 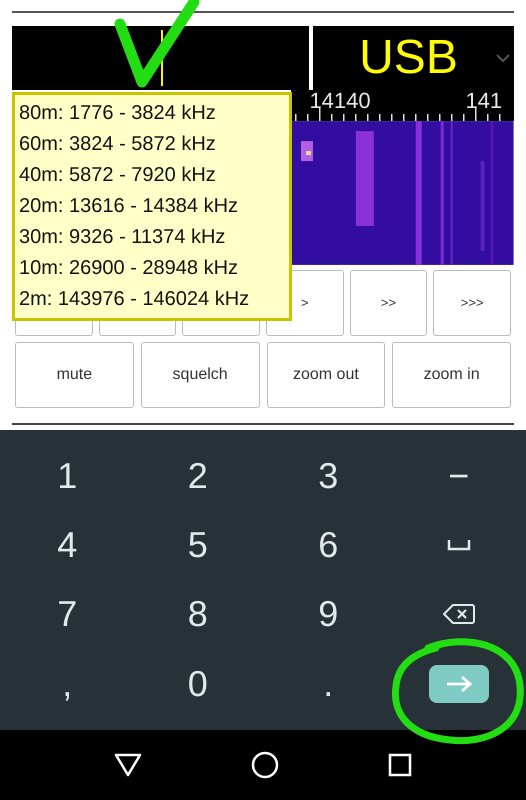 What do you see at coordinates (160, 58) in the screenshot?
I see `frequency-field` at bounding box center [160, 58].